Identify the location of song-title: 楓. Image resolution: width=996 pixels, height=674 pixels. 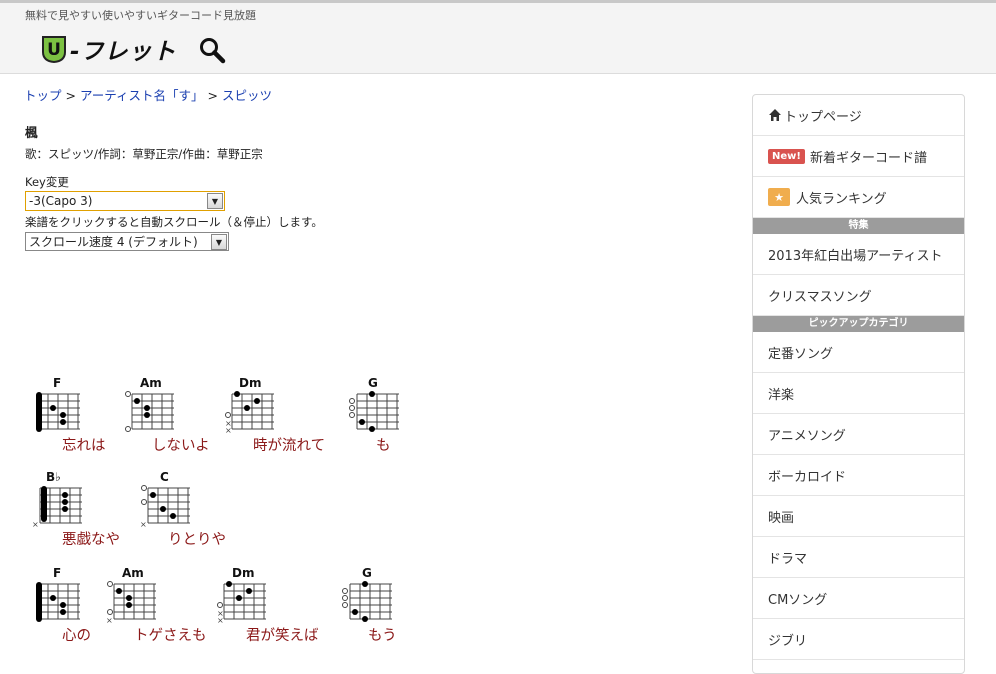
(31, 132).